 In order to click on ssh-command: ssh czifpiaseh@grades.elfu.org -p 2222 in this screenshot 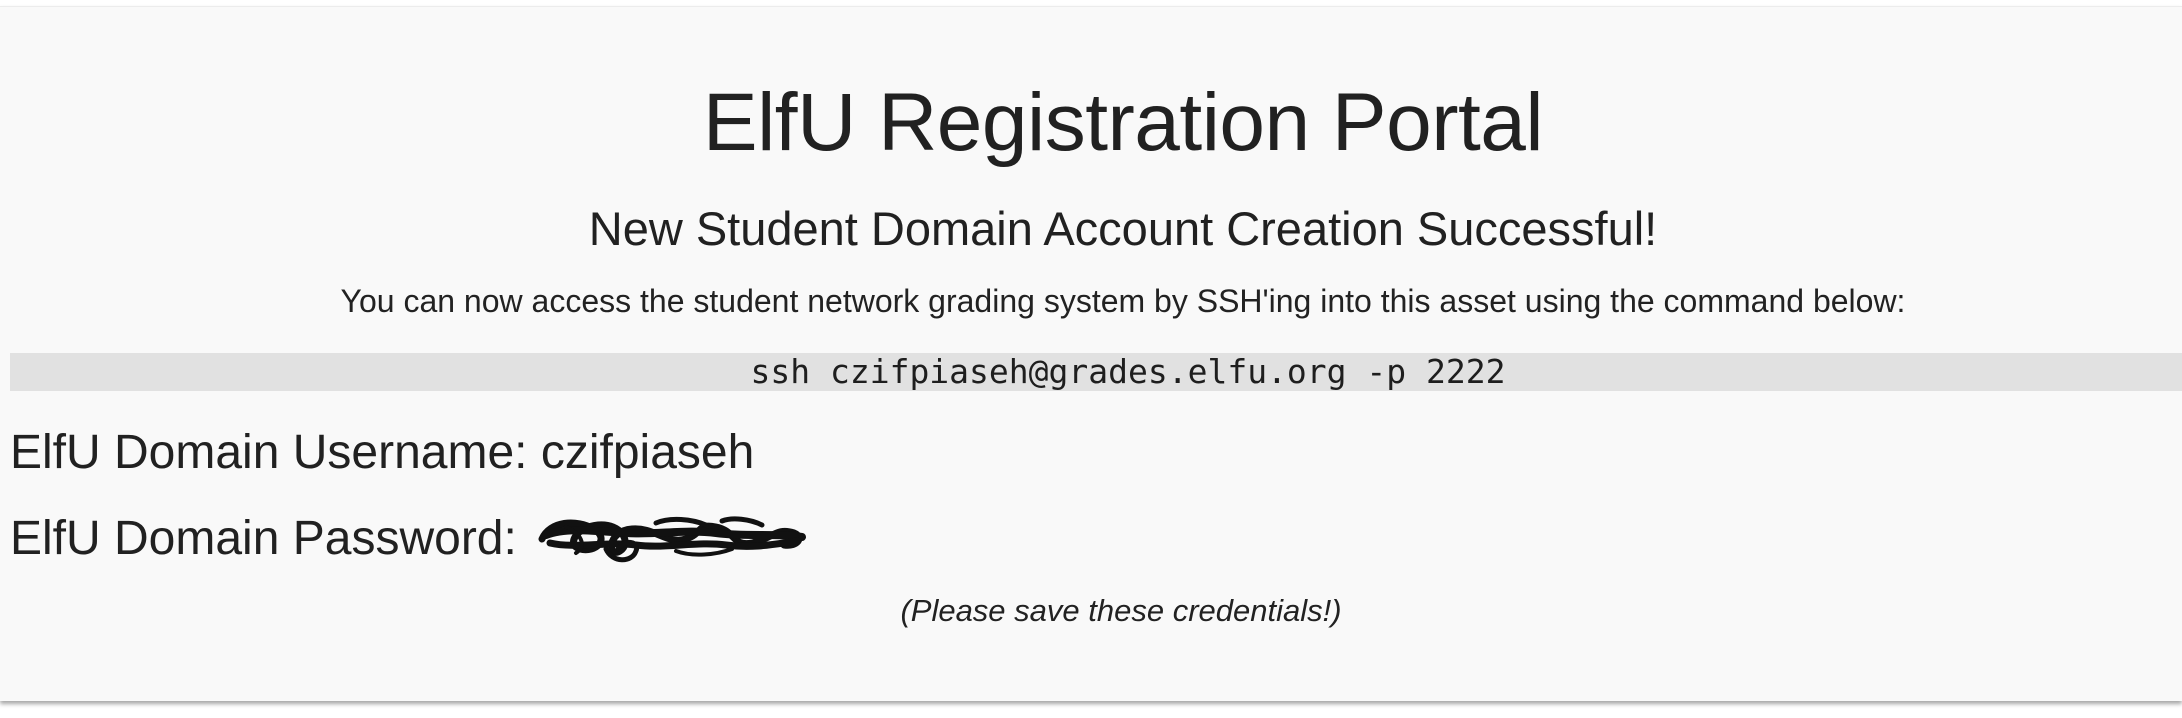, I will do `click(1096, 372)`.